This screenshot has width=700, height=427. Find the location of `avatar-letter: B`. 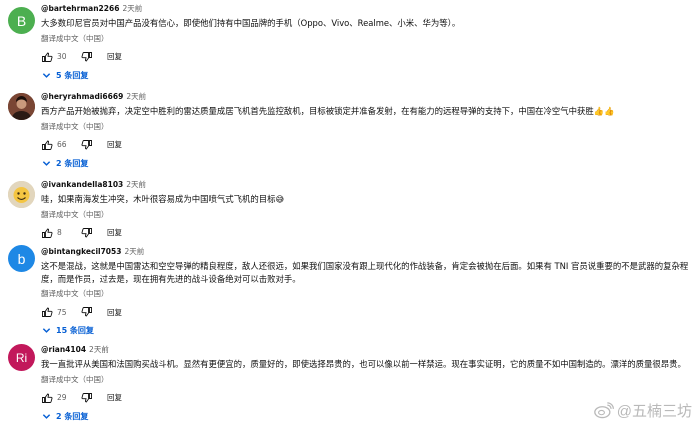

avatar-letter: B is located at coordinates (21, 20).